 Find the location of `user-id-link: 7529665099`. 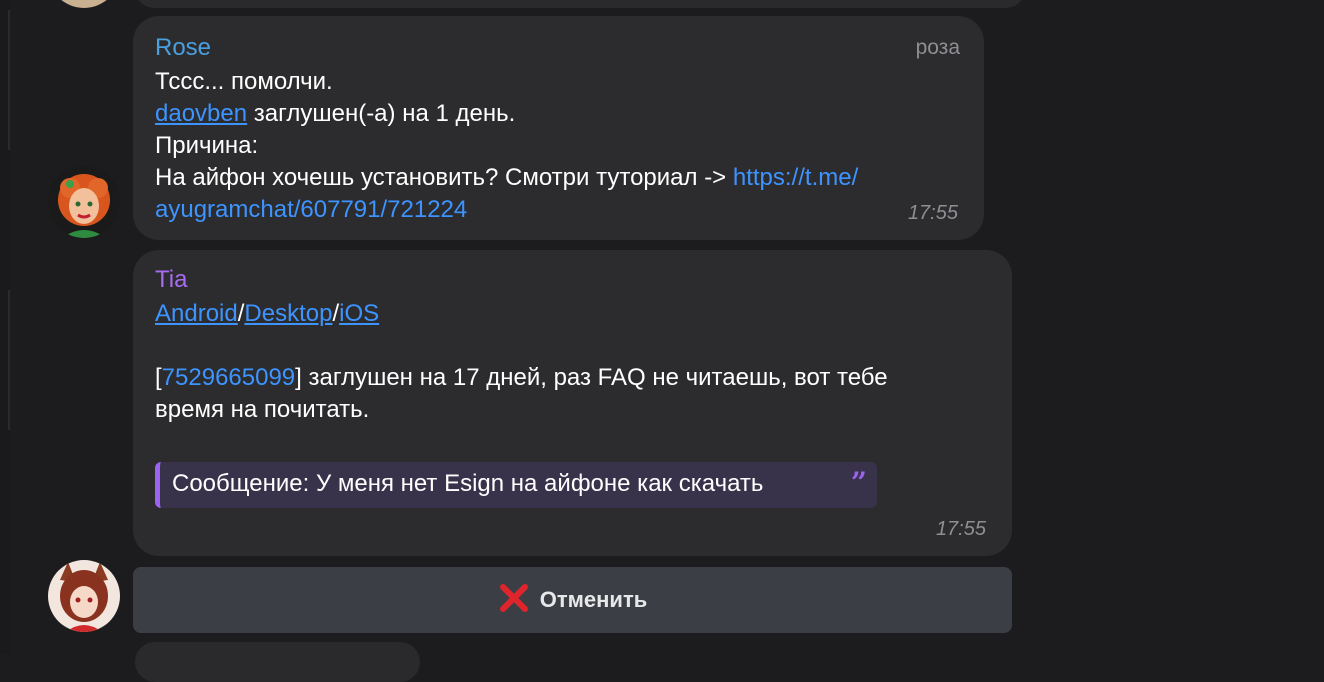

user-id-link: 7529665099 is located at coordinates (228, 377).